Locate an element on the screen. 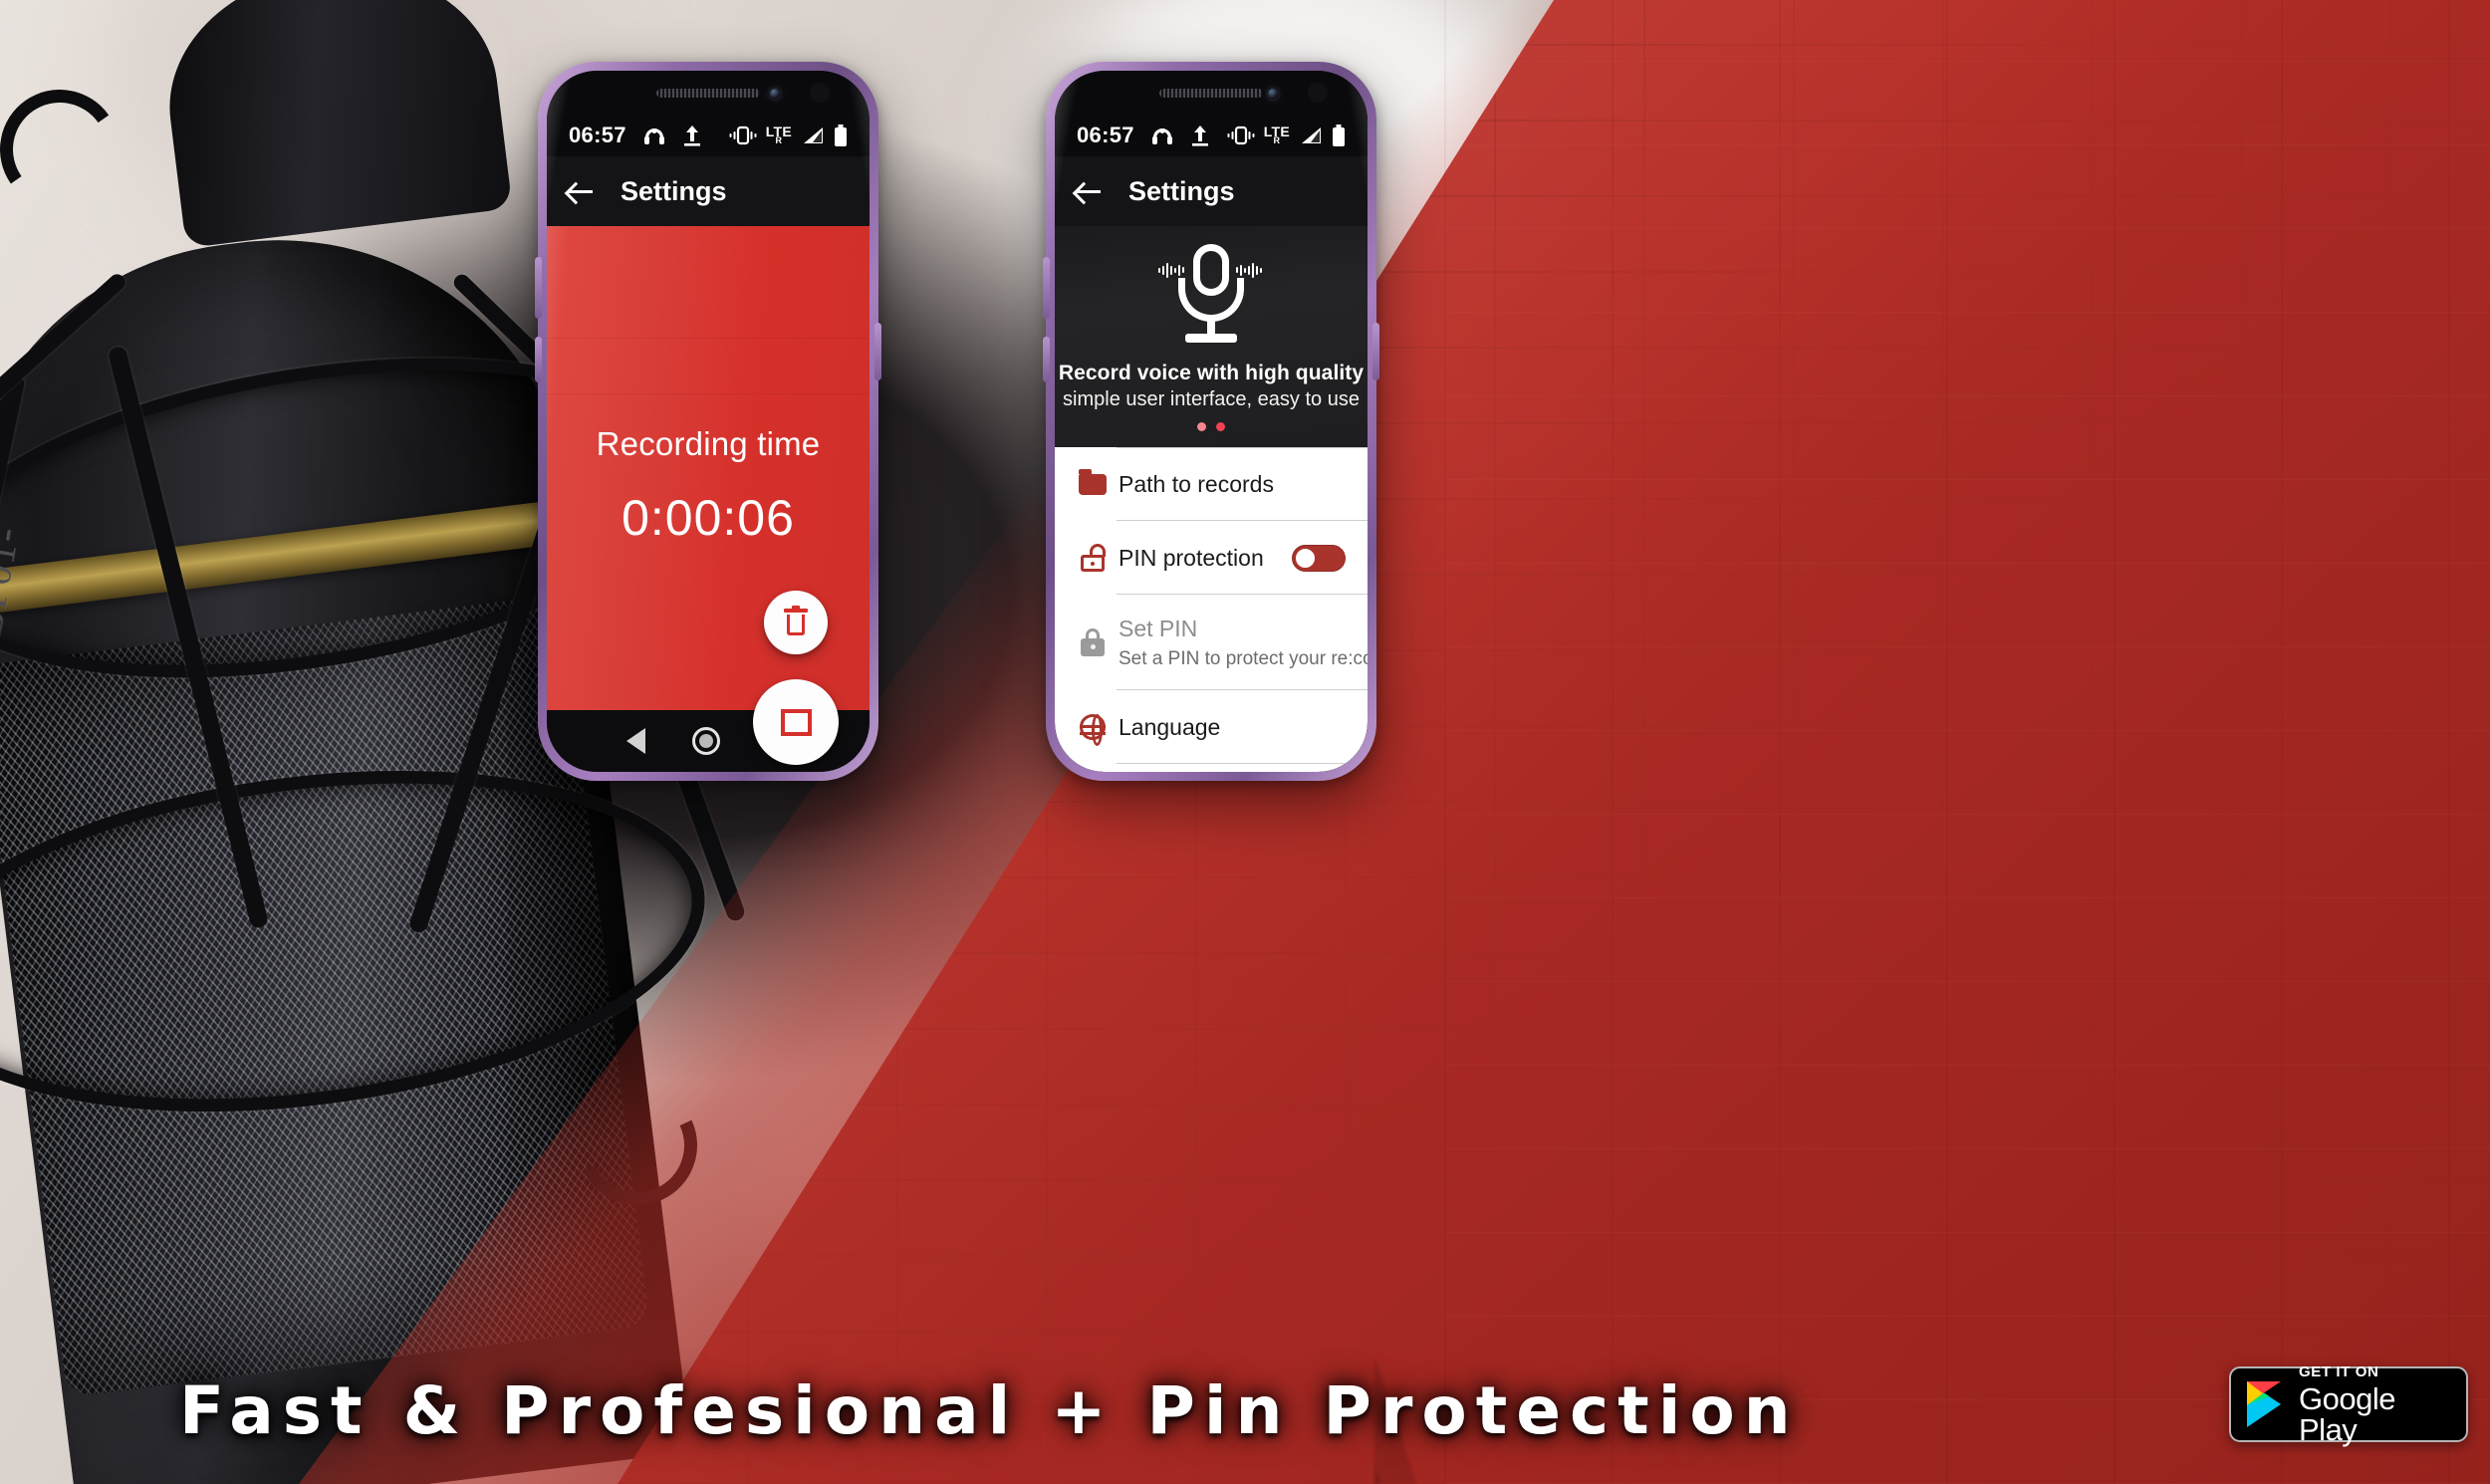  google-play-triangle-icon is located at coordinates (2267, 1404).